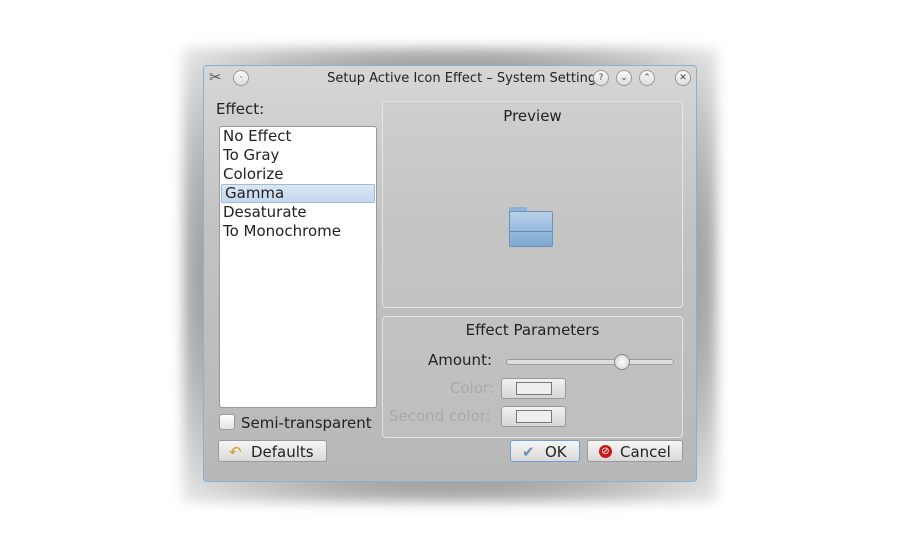 The width and height of the screenshot is (900, 550). Describe the element at coordinates (528, 452) in the screenshot. I see `check-icon: ✔` at that location.